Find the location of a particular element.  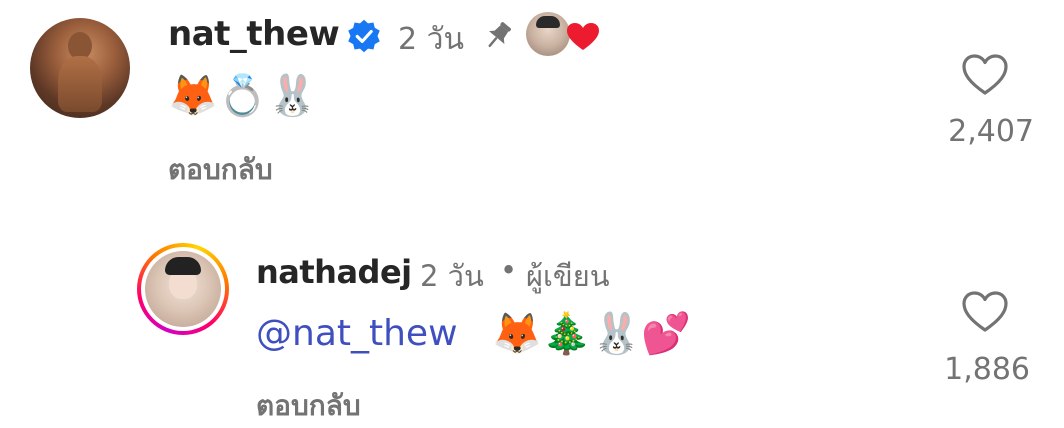

reply-avatar is located at coordinates (183, 289).